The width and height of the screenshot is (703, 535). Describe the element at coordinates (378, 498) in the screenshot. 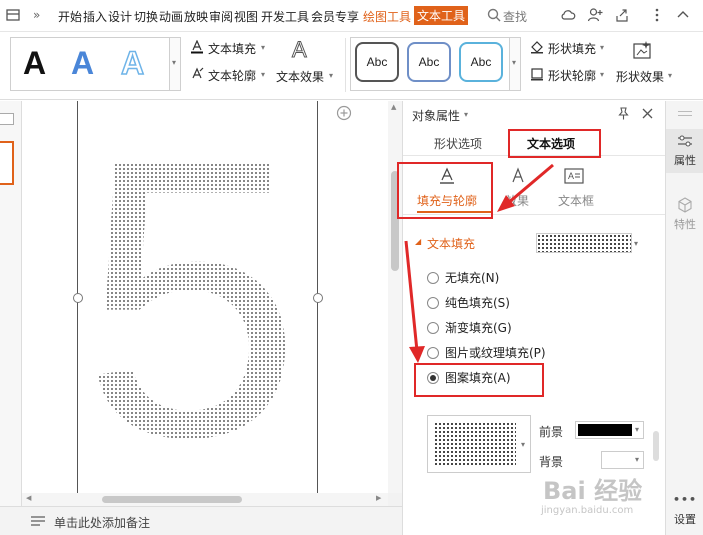

I see `scroll-right-icon: ▶` at that location.